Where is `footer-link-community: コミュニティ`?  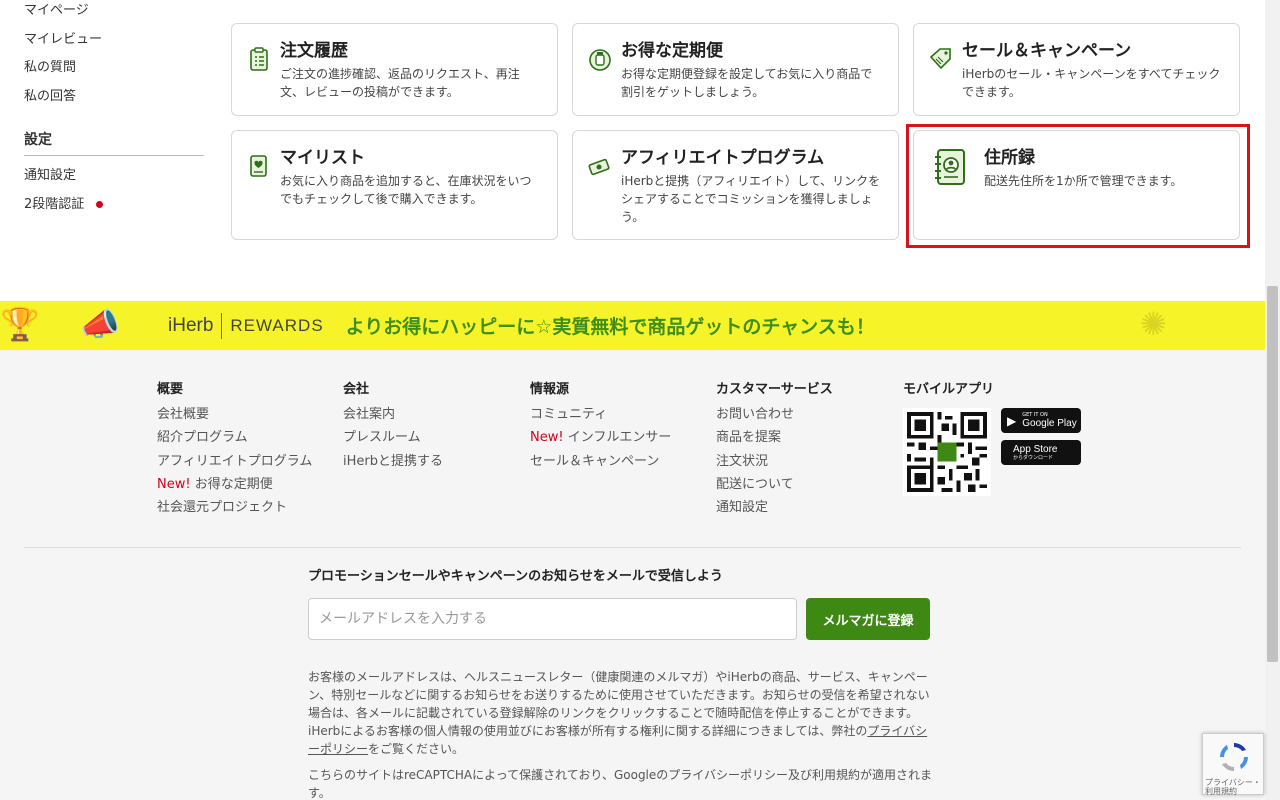 footer-link-community: コミュニティ is located at coordinates (600, 414).